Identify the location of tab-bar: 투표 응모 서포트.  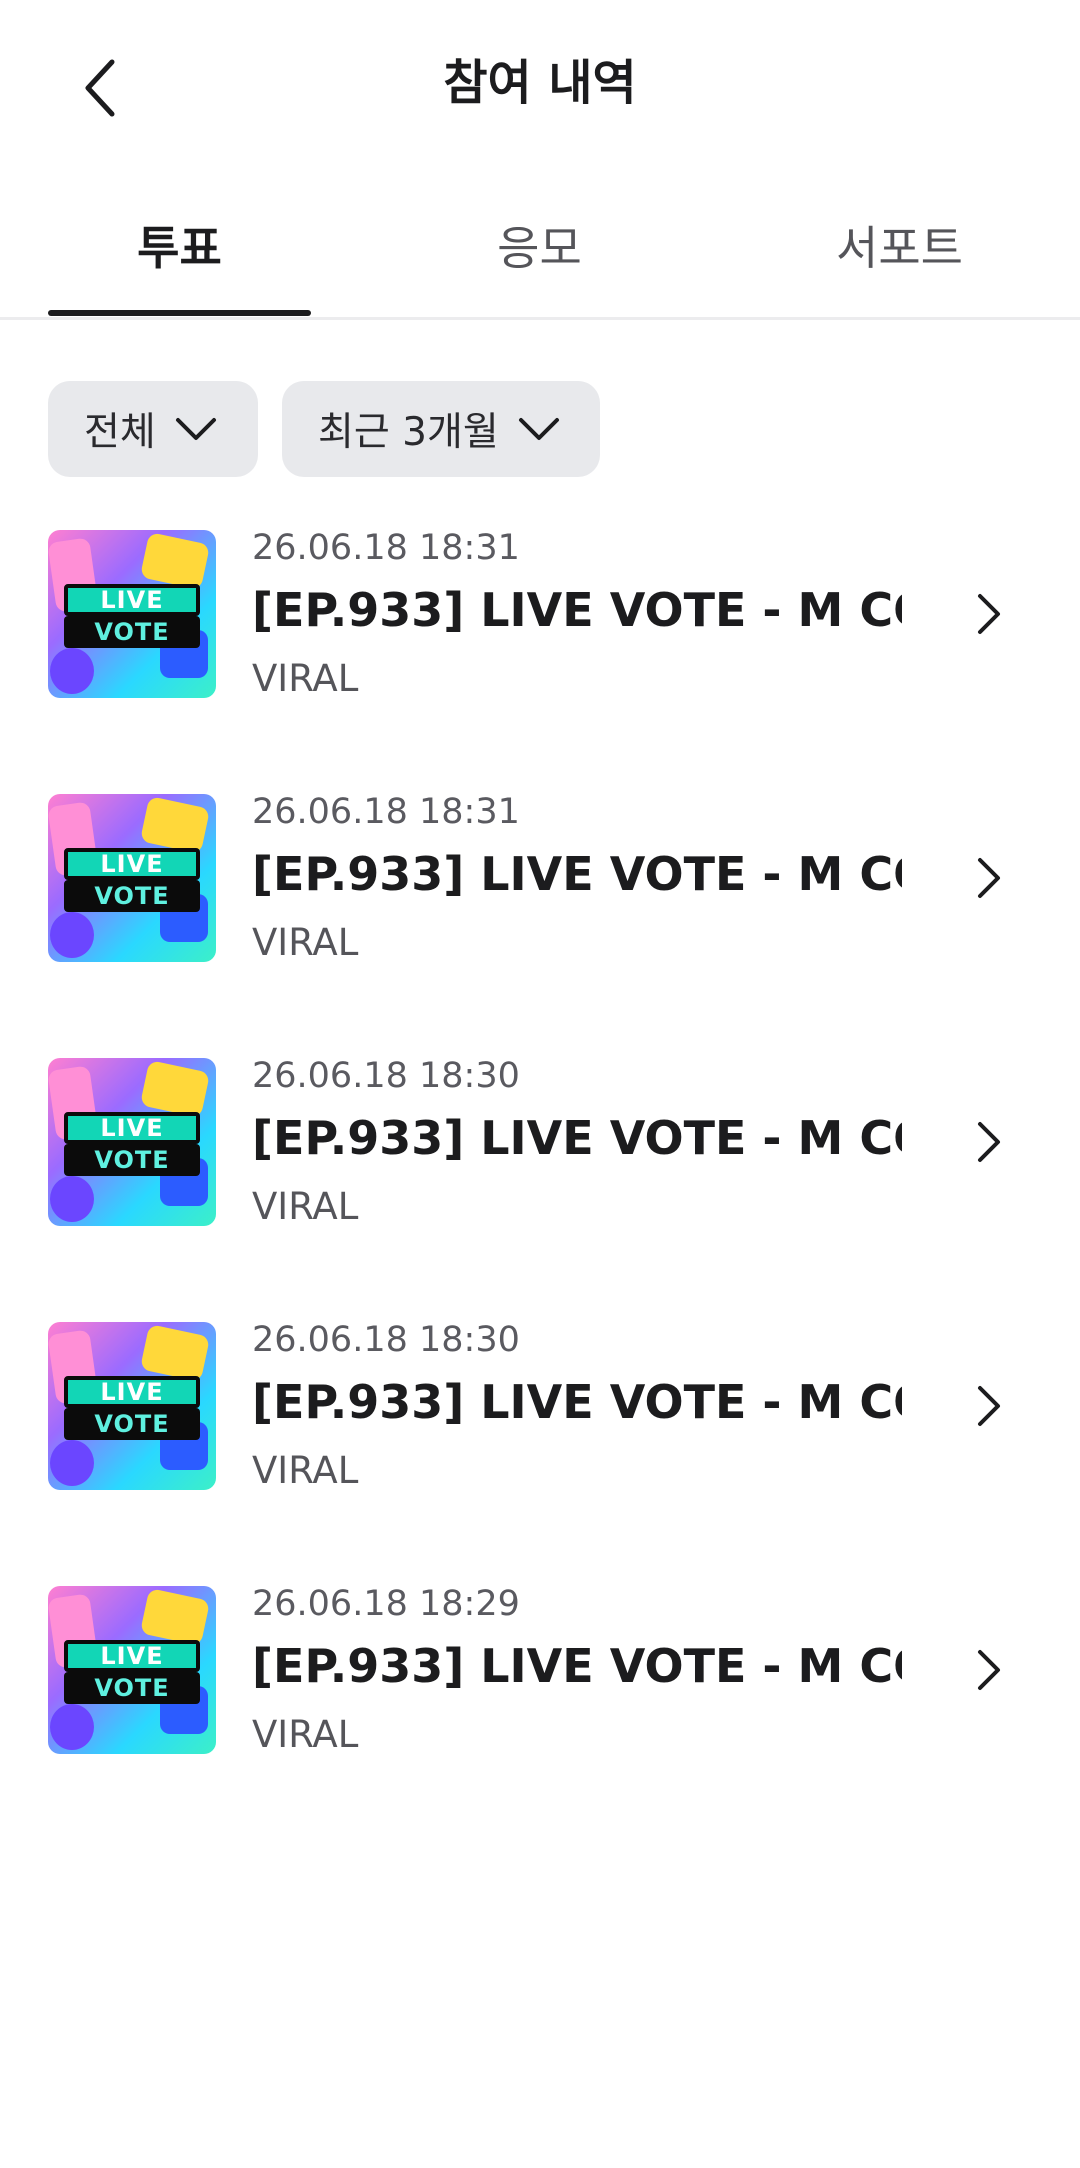
(540, 257).